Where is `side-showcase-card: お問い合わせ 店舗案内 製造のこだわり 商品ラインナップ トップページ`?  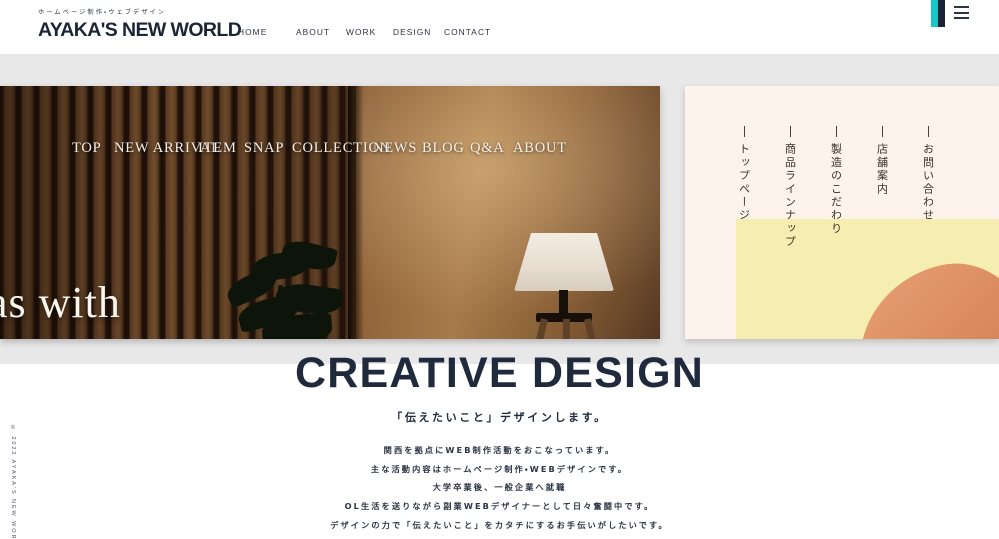
side-showcase-card: お問い合わせ 店舗案内 製造のこだわり 商品ラインナップ トップページ is located at coordinates (842, 212).